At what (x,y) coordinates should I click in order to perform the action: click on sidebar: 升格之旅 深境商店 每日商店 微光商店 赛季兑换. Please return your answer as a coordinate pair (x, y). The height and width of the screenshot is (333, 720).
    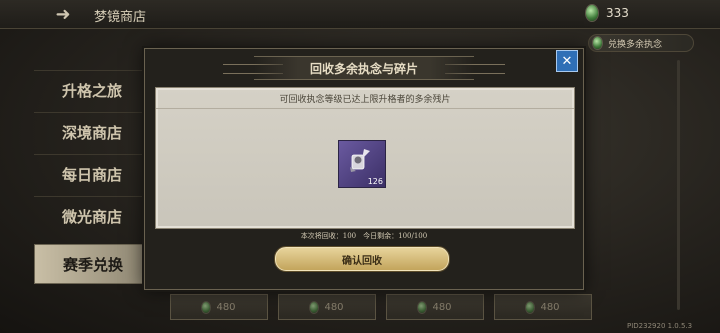
    Looking at the image, I should click on (93, 166).